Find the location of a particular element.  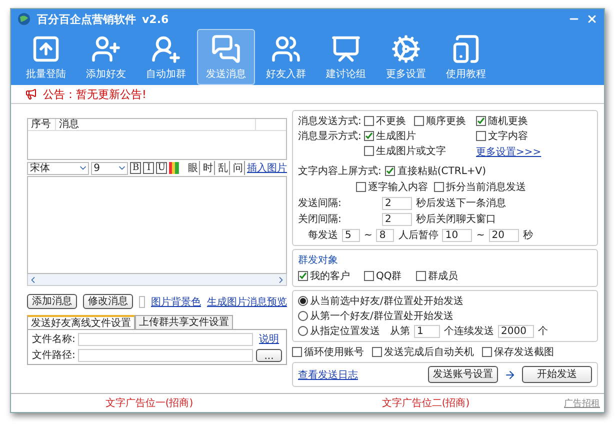

field-label: 每发送 is located at coordinates (323, 235).